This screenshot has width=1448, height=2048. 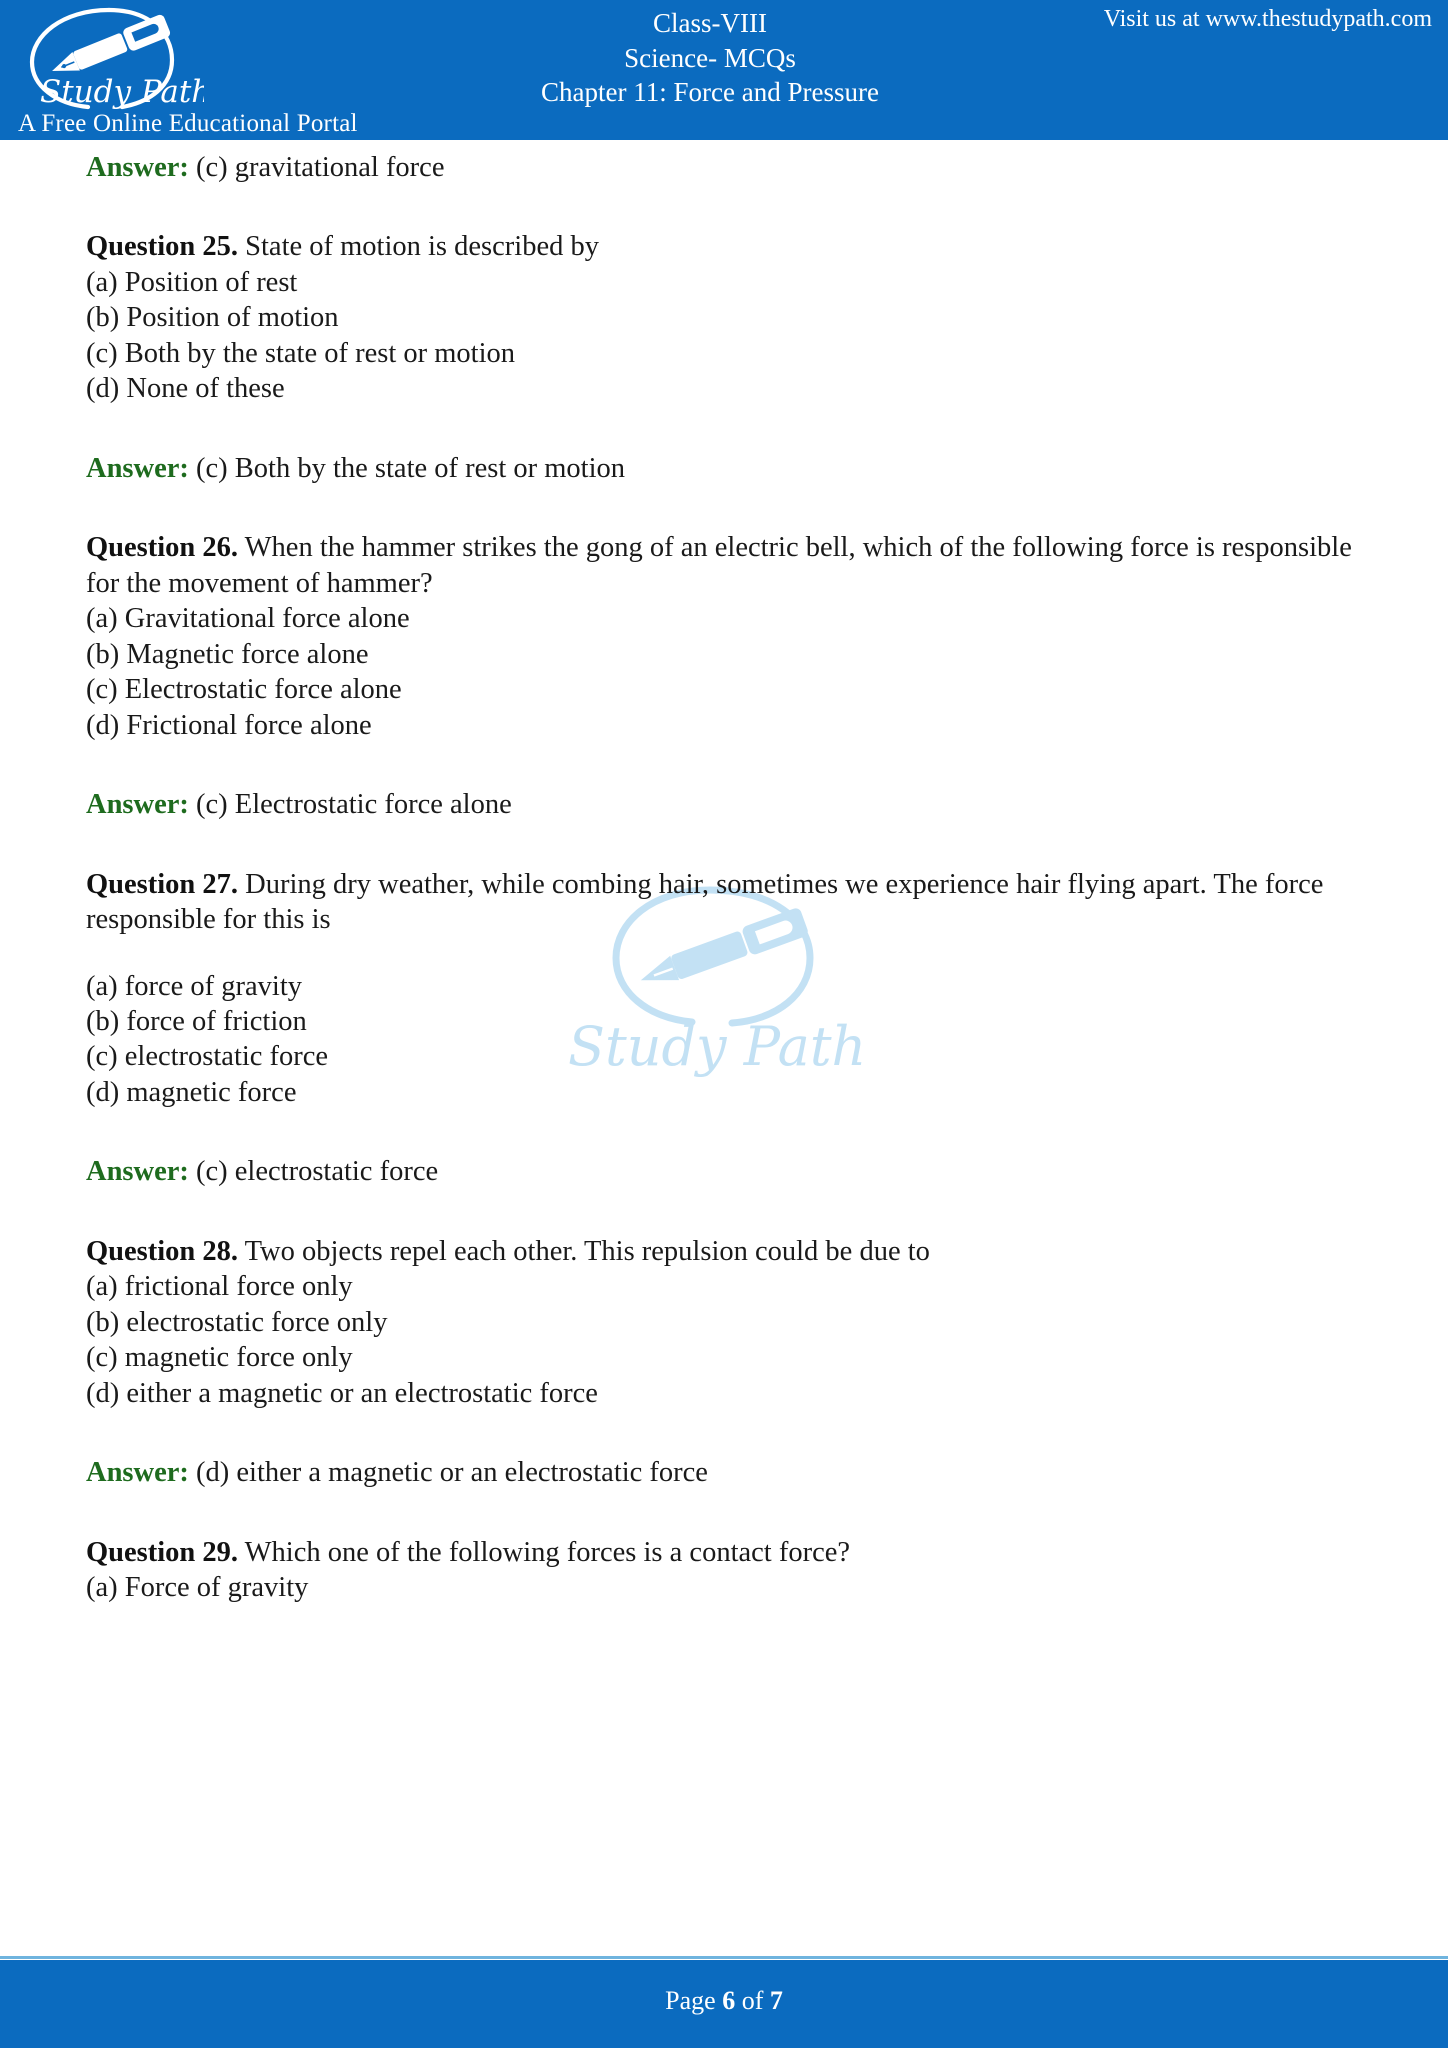 What do you see at coordinates (162, 548) in the screenshot?
I see `question-label: Question 26.` at bounding box center [162, 548].